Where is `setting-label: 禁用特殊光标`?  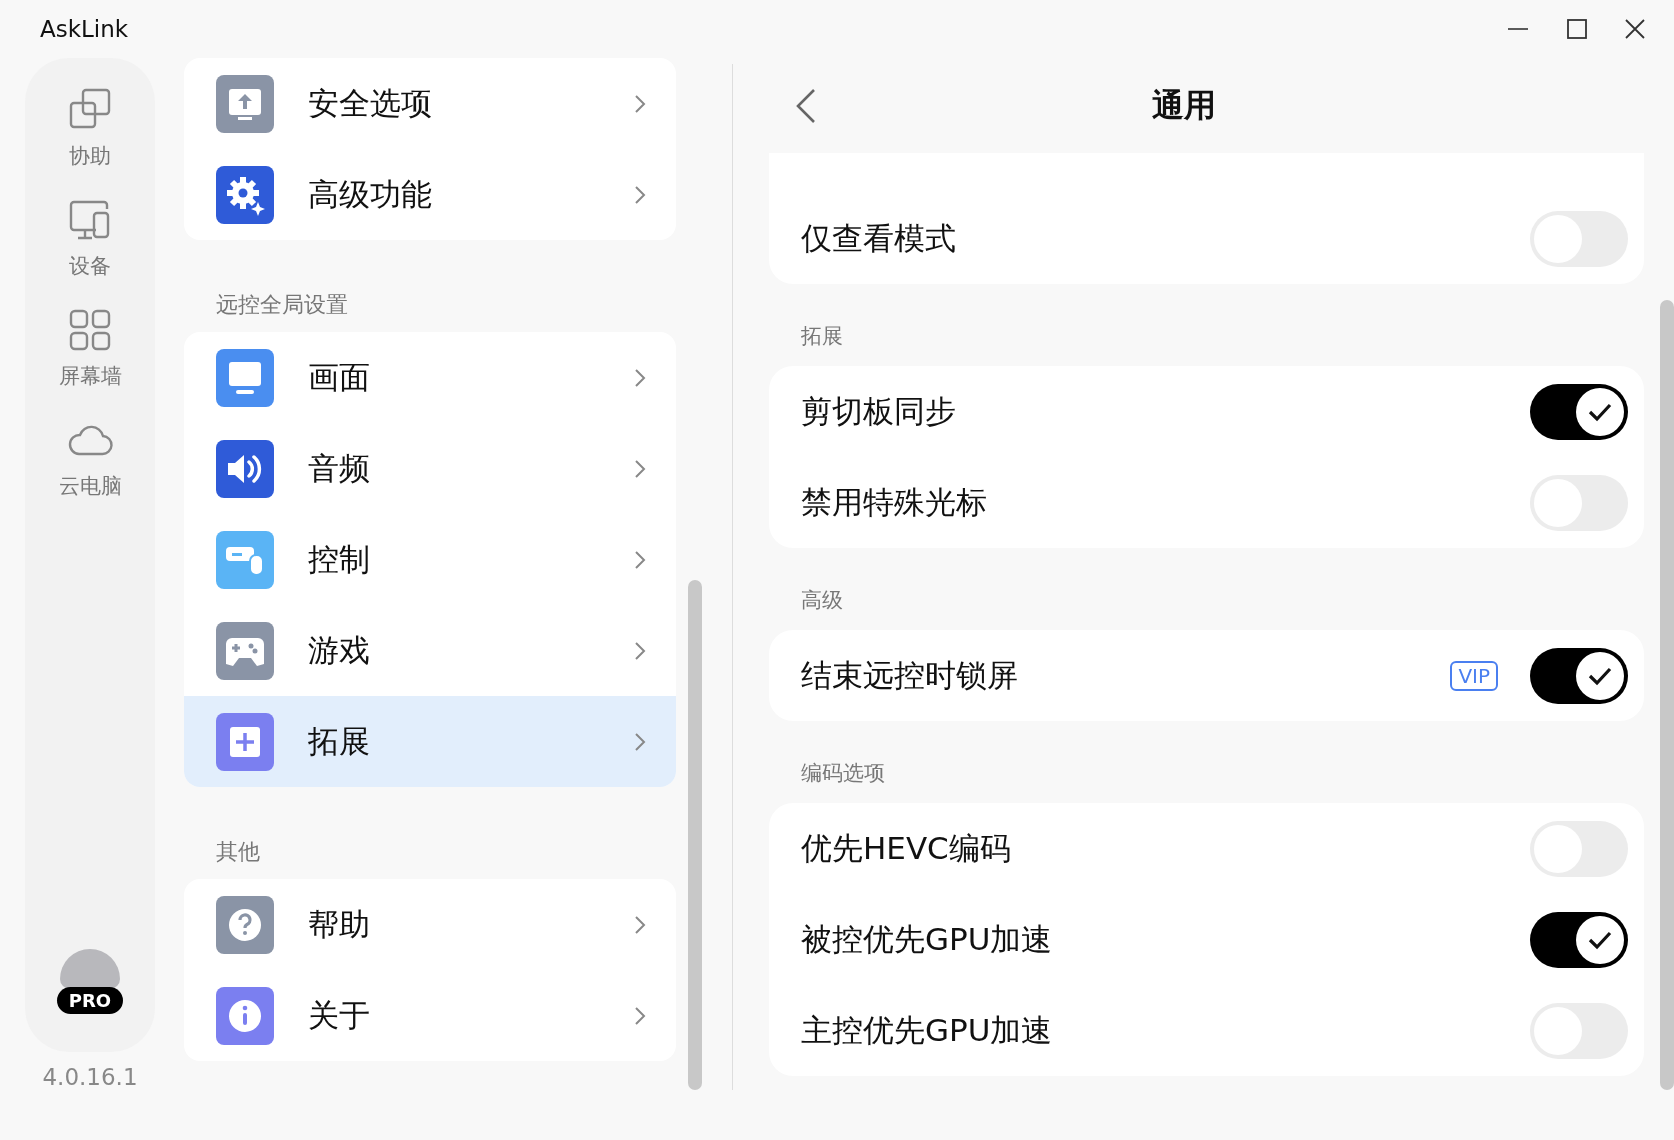
setting-label: 禁用特殊光标 is located at coordinates (894, 502).